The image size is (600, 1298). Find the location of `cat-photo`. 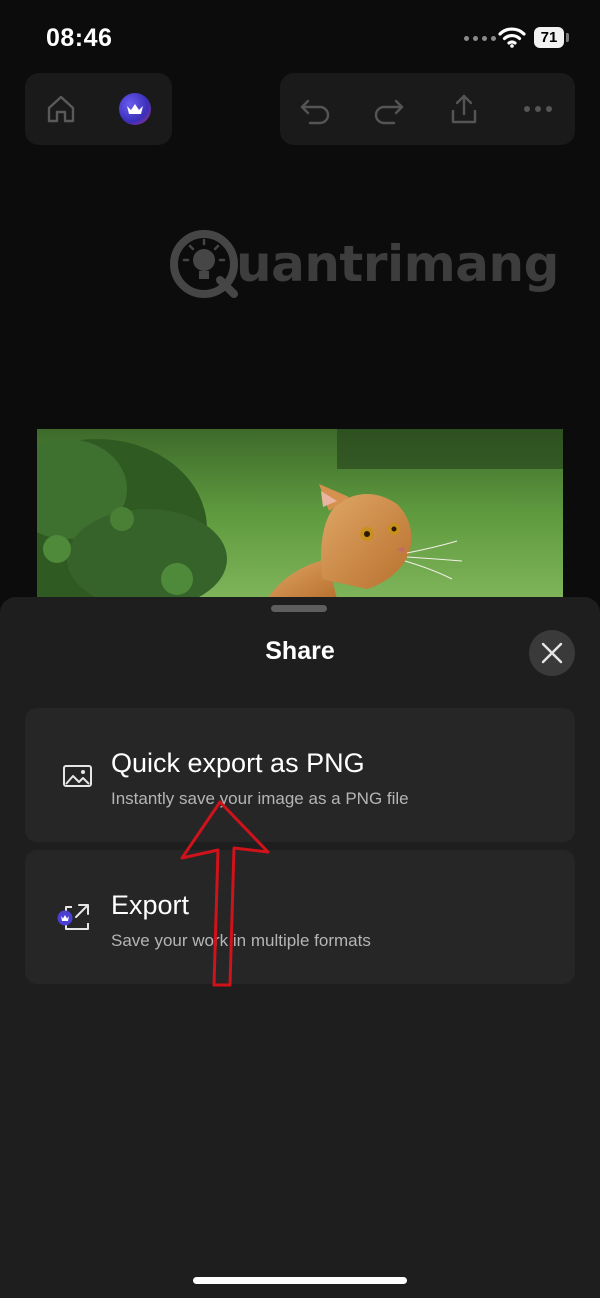

cat-photo is located at coordinates (300, 514).